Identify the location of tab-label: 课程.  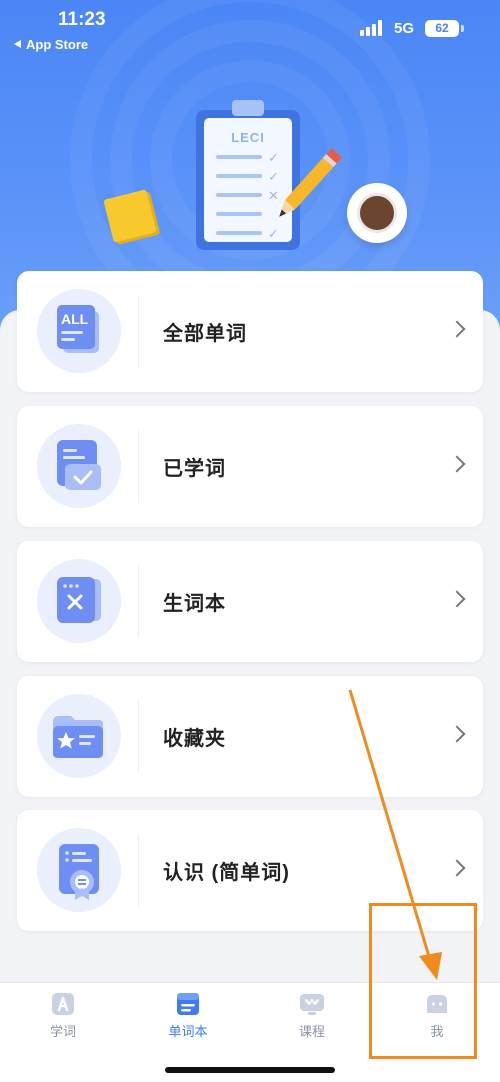
(311, 1031).